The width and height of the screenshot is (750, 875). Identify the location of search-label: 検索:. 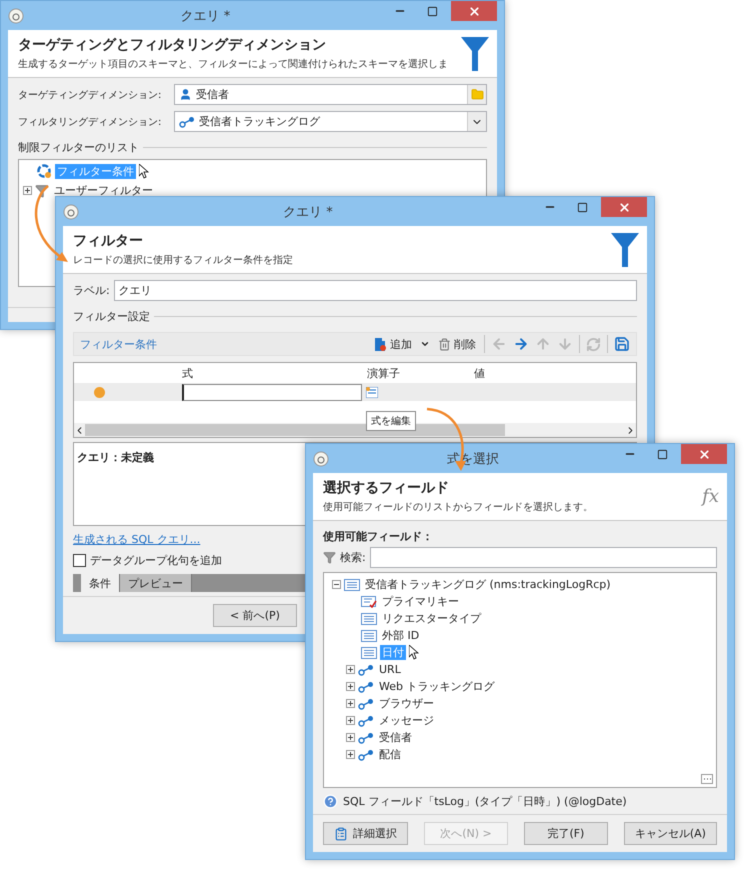
(353, 557).